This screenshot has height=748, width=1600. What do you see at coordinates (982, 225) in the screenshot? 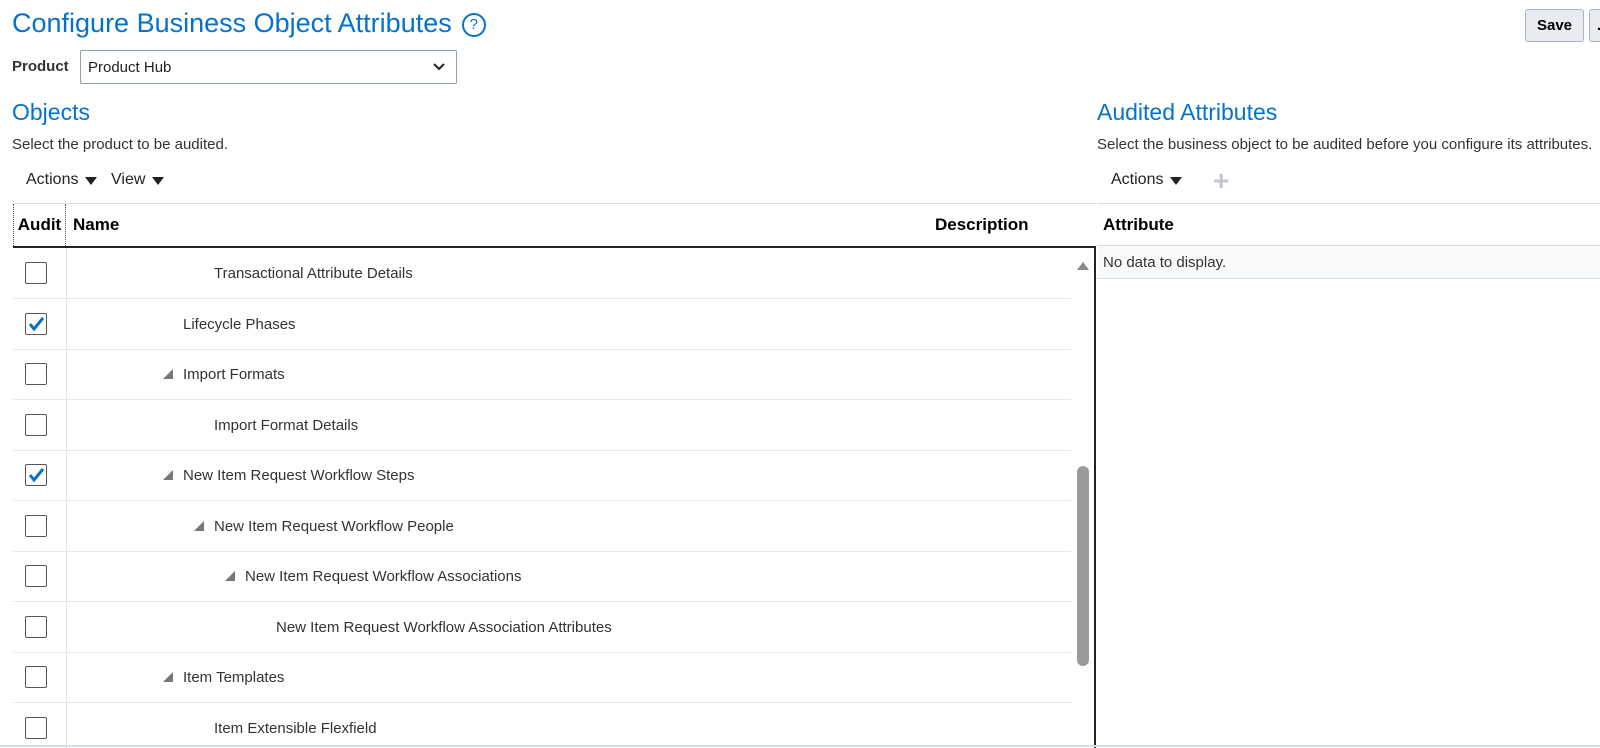
I see `column-header-description: Description` at bounding box center [982, 225].